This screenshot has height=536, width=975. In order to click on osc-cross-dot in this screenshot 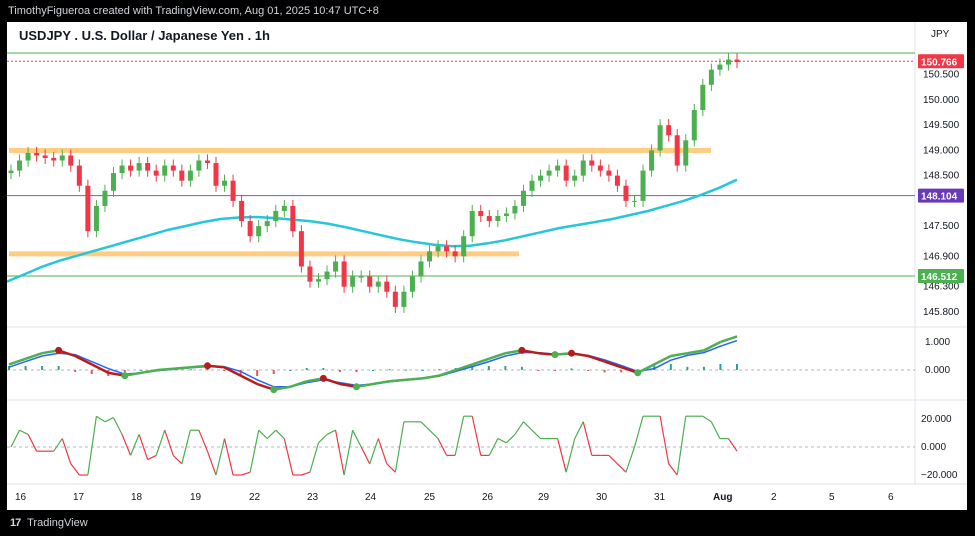, I will do `click(208, 366)`.